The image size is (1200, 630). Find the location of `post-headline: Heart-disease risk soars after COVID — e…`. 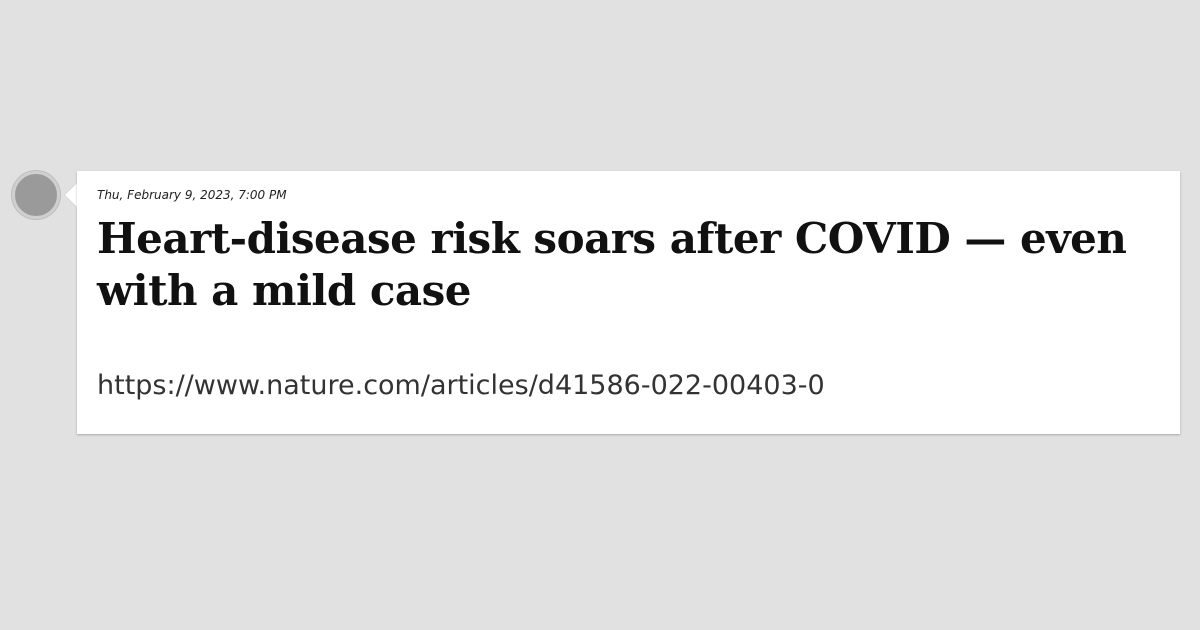

post-headline: Heart-disease risk soars after COVID — e… is located at coordinates (612, 264).